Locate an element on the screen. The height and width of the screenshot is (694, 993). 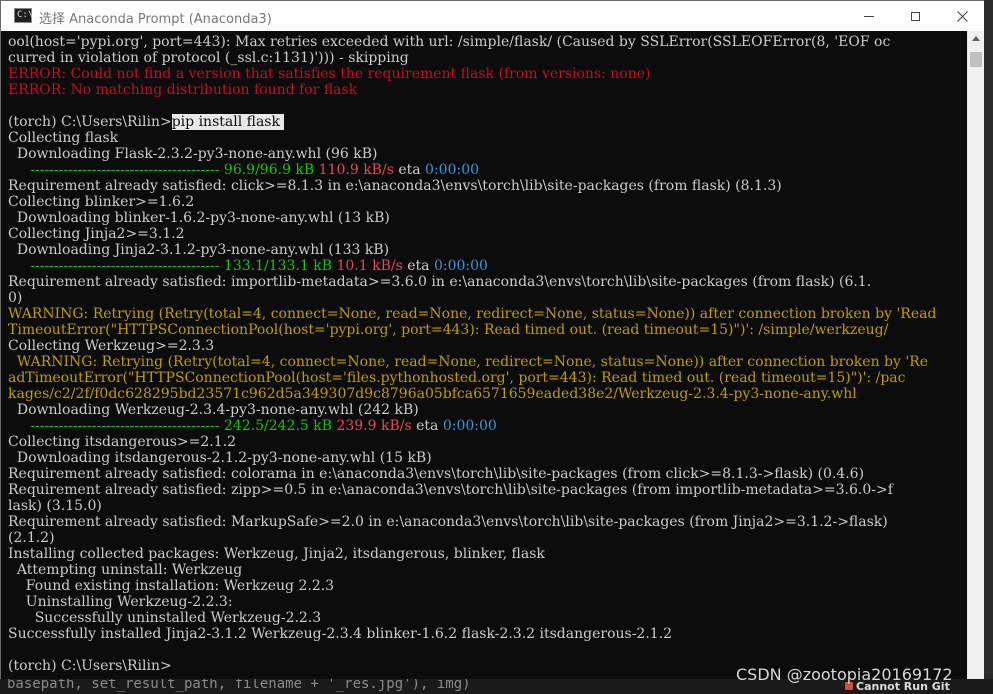
minimize-button is located at coordinates (869, 16).